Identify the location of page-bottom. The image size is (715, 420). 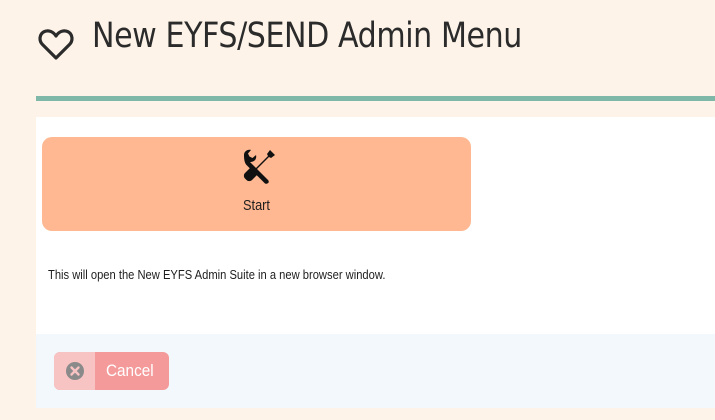
(357, 414).